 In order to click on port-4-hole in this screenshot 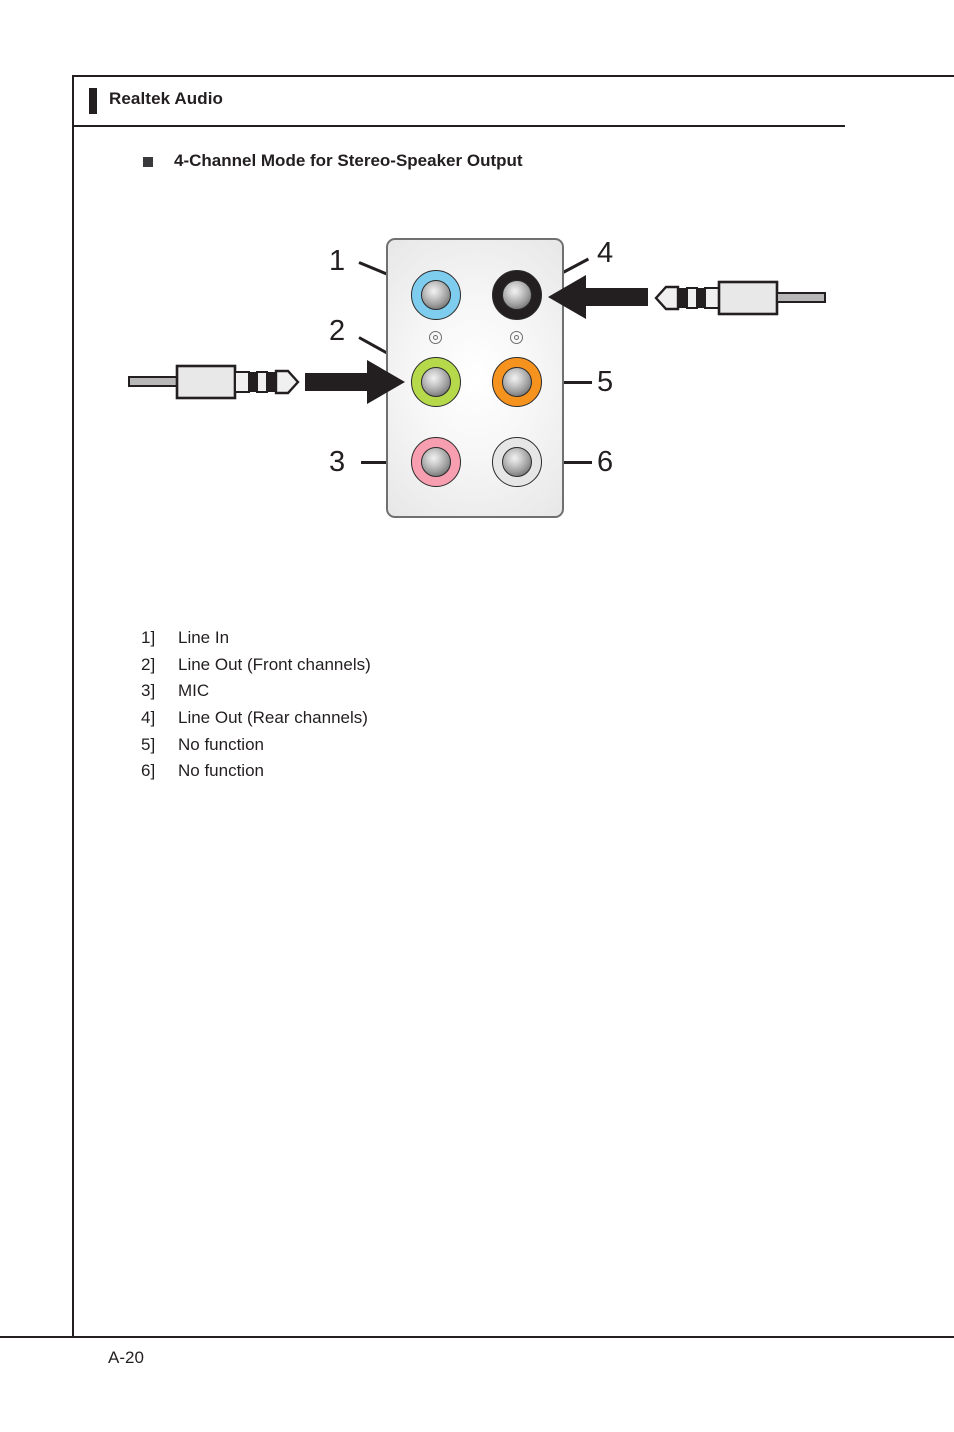, I will do `click(517, 295)`.